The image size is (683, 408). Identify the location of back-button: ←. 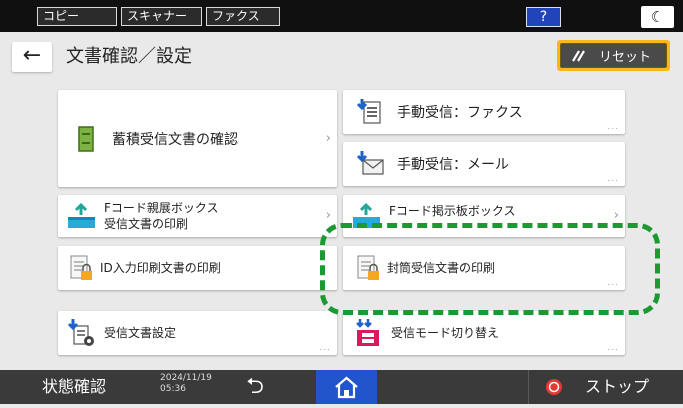
(32, 57).